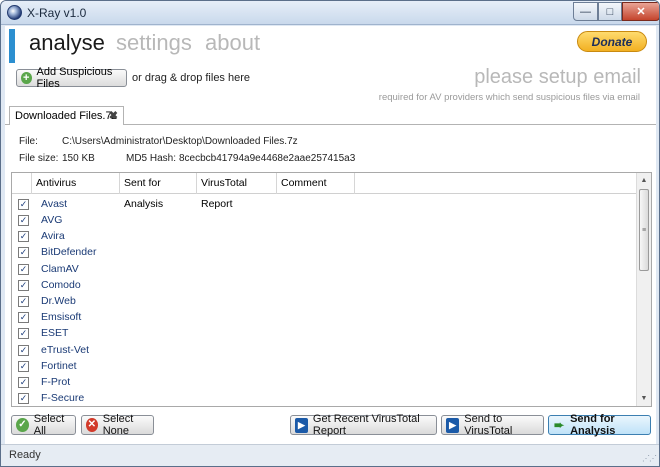 The image size is (660, 467). What do you see at coordinates (324, 204) in the screenshot?
I see `grid-row: ✓ Avast` at bounding box center [324, 204].